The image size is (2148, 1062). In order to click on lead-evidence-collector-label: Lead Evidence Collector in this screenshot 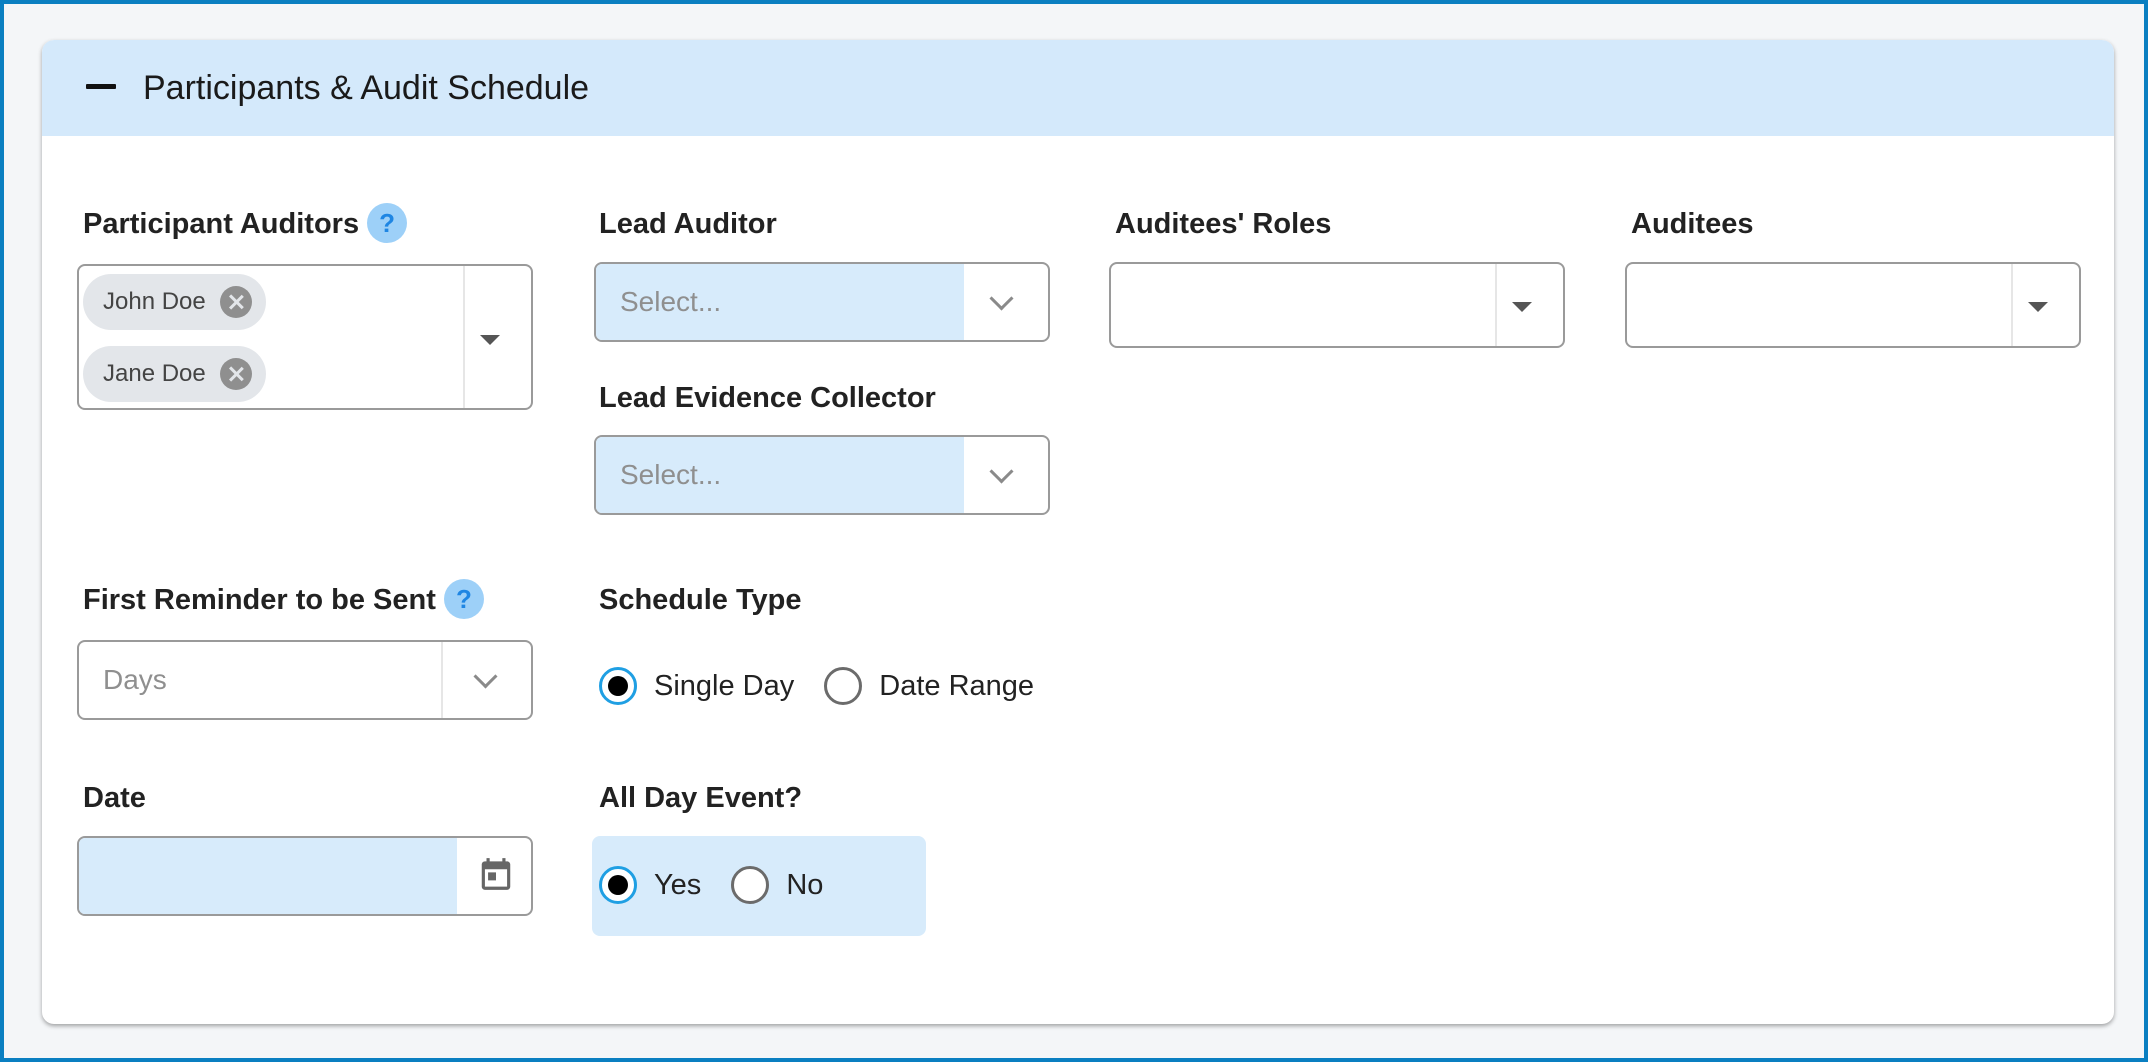, I will do `click(767, 398)`.